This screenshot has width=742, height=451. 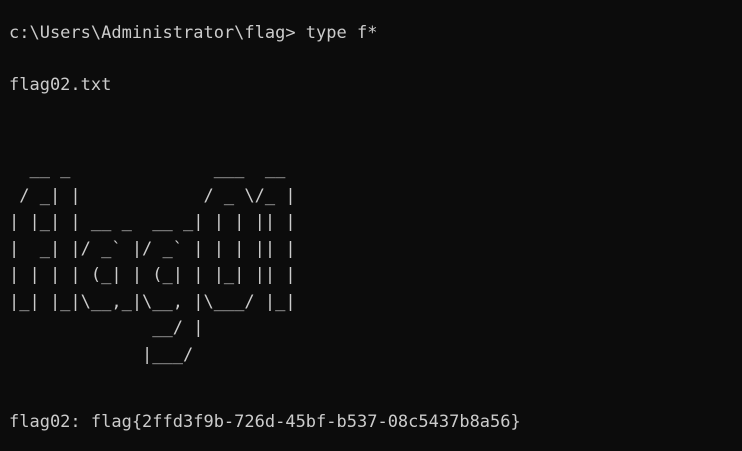 I want to click on filename-header: flag02.txt, so click(x=60, y=85).